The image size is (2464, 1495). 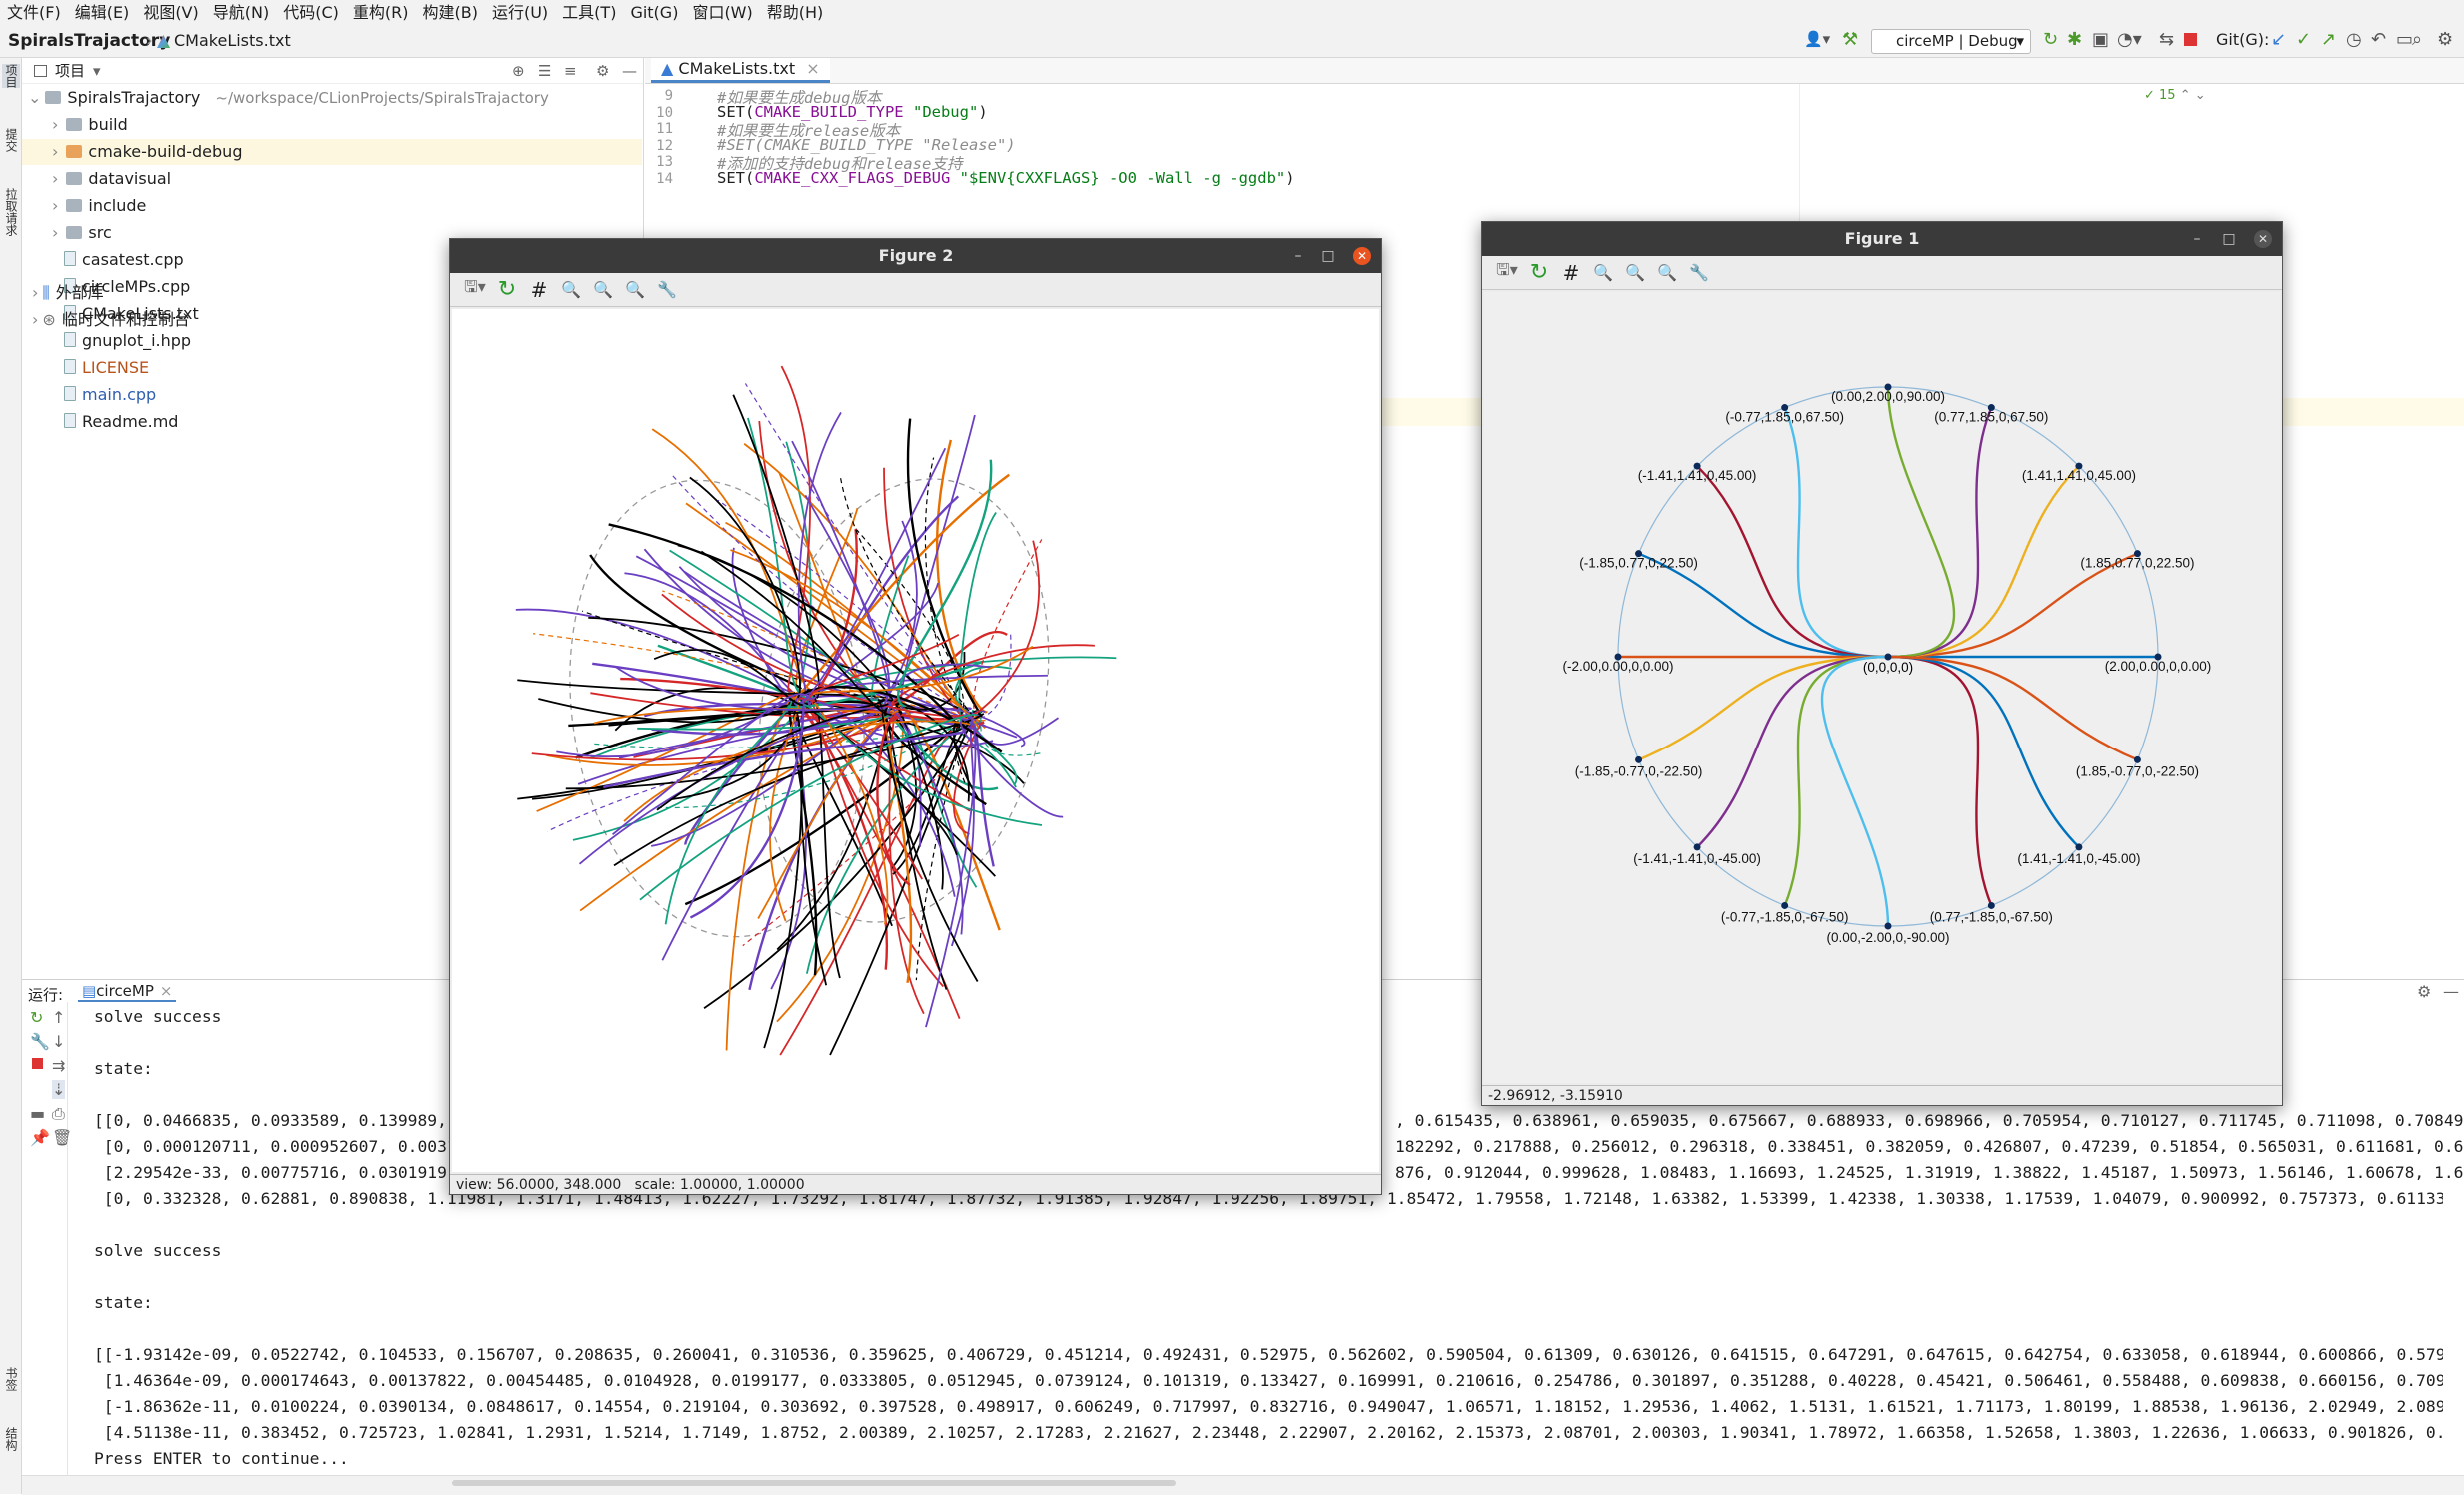 What do you see at coordinates (2166, 39) in the screenshot?
I see `attach-icon: ⇆` at bounding box center [2166, 39].